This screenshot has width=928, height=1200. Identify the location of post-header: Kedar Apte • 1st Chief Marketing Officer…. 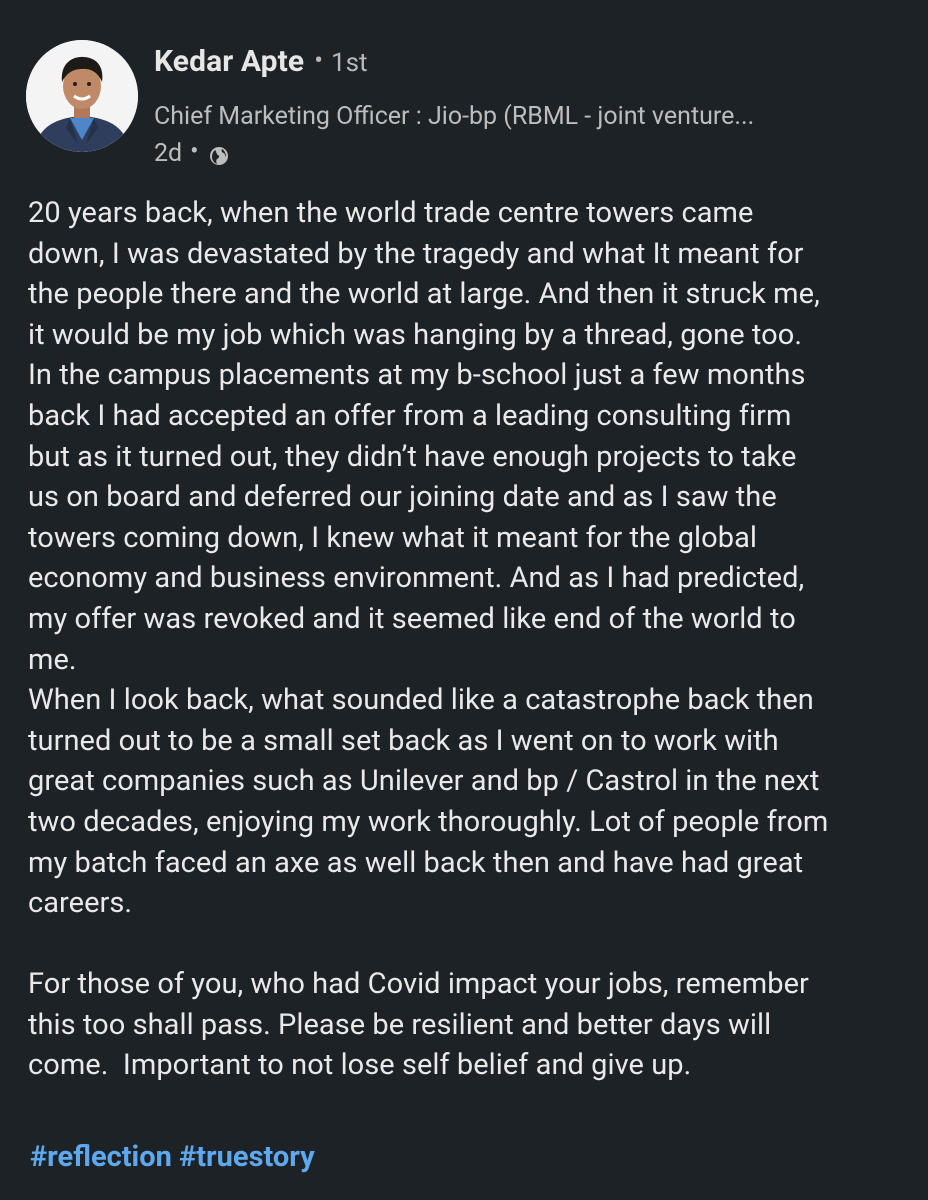
(534, 106).